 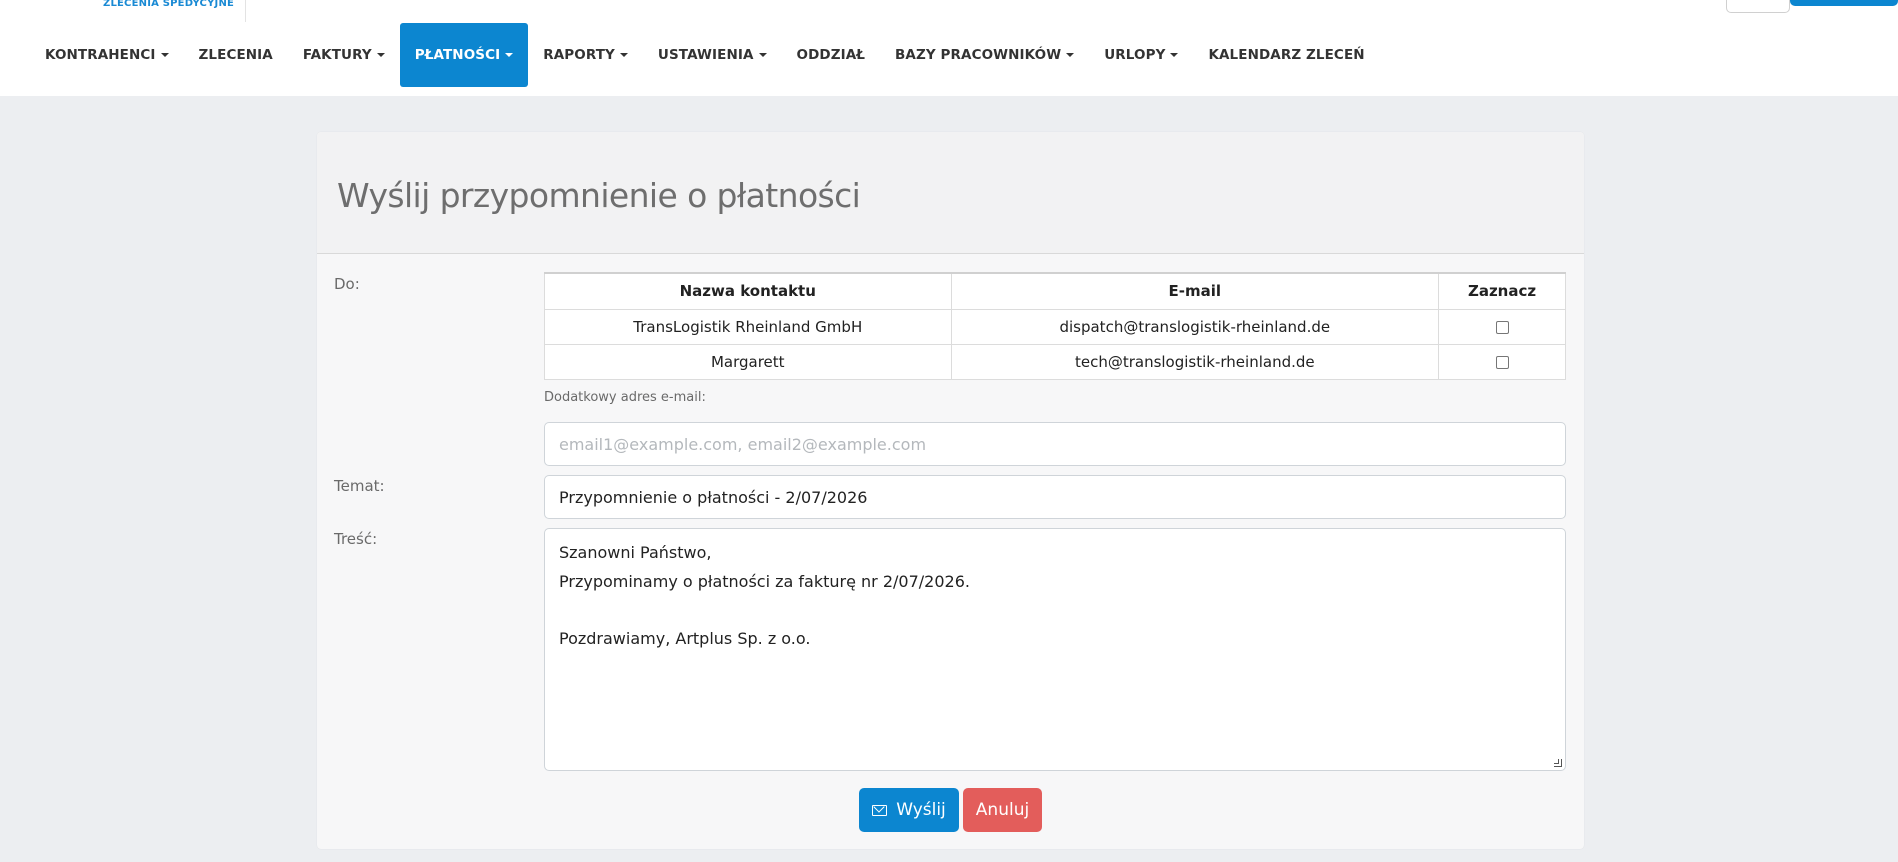 I want to click on subject-label: Temat:, so click(x=359, y=486).